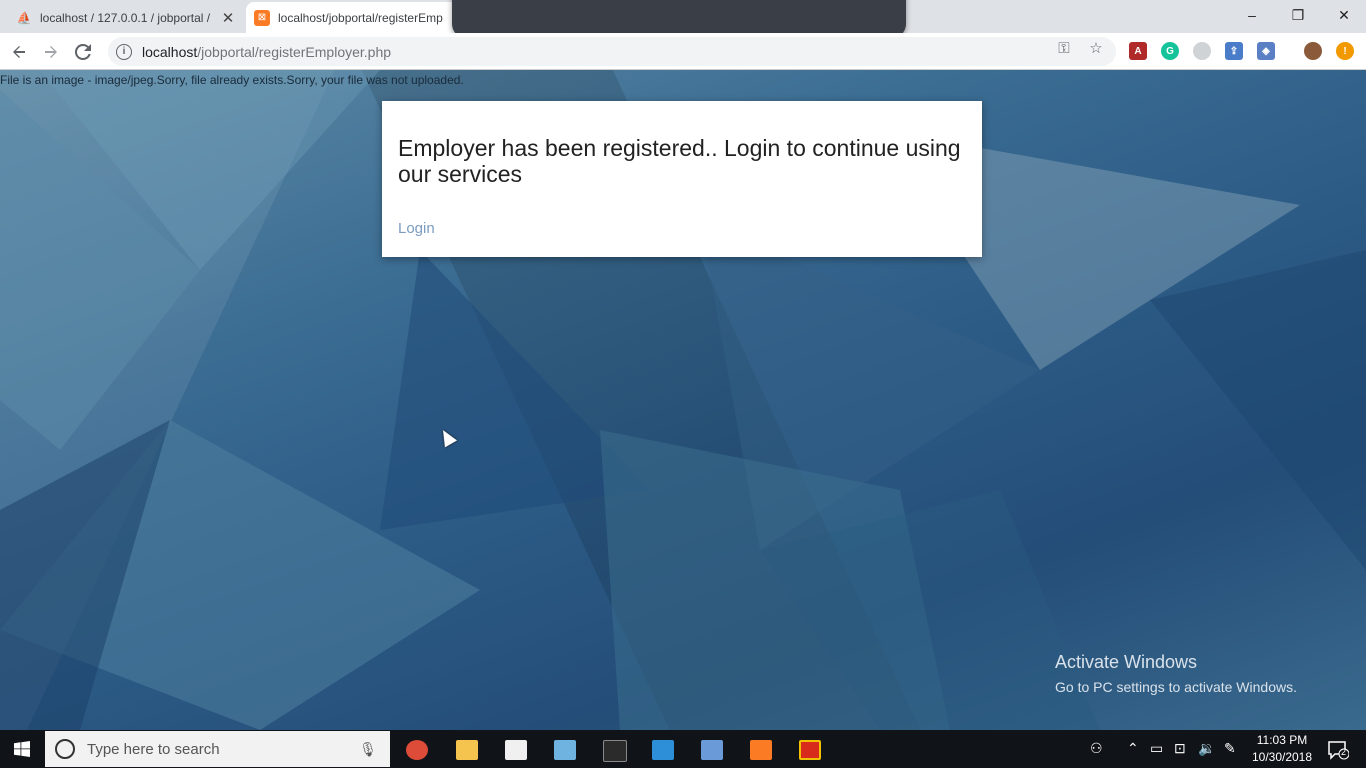 The height and width of the screenshot is (768, 1366). I want to click on key-icon: ⚿, so click(1064, 48).